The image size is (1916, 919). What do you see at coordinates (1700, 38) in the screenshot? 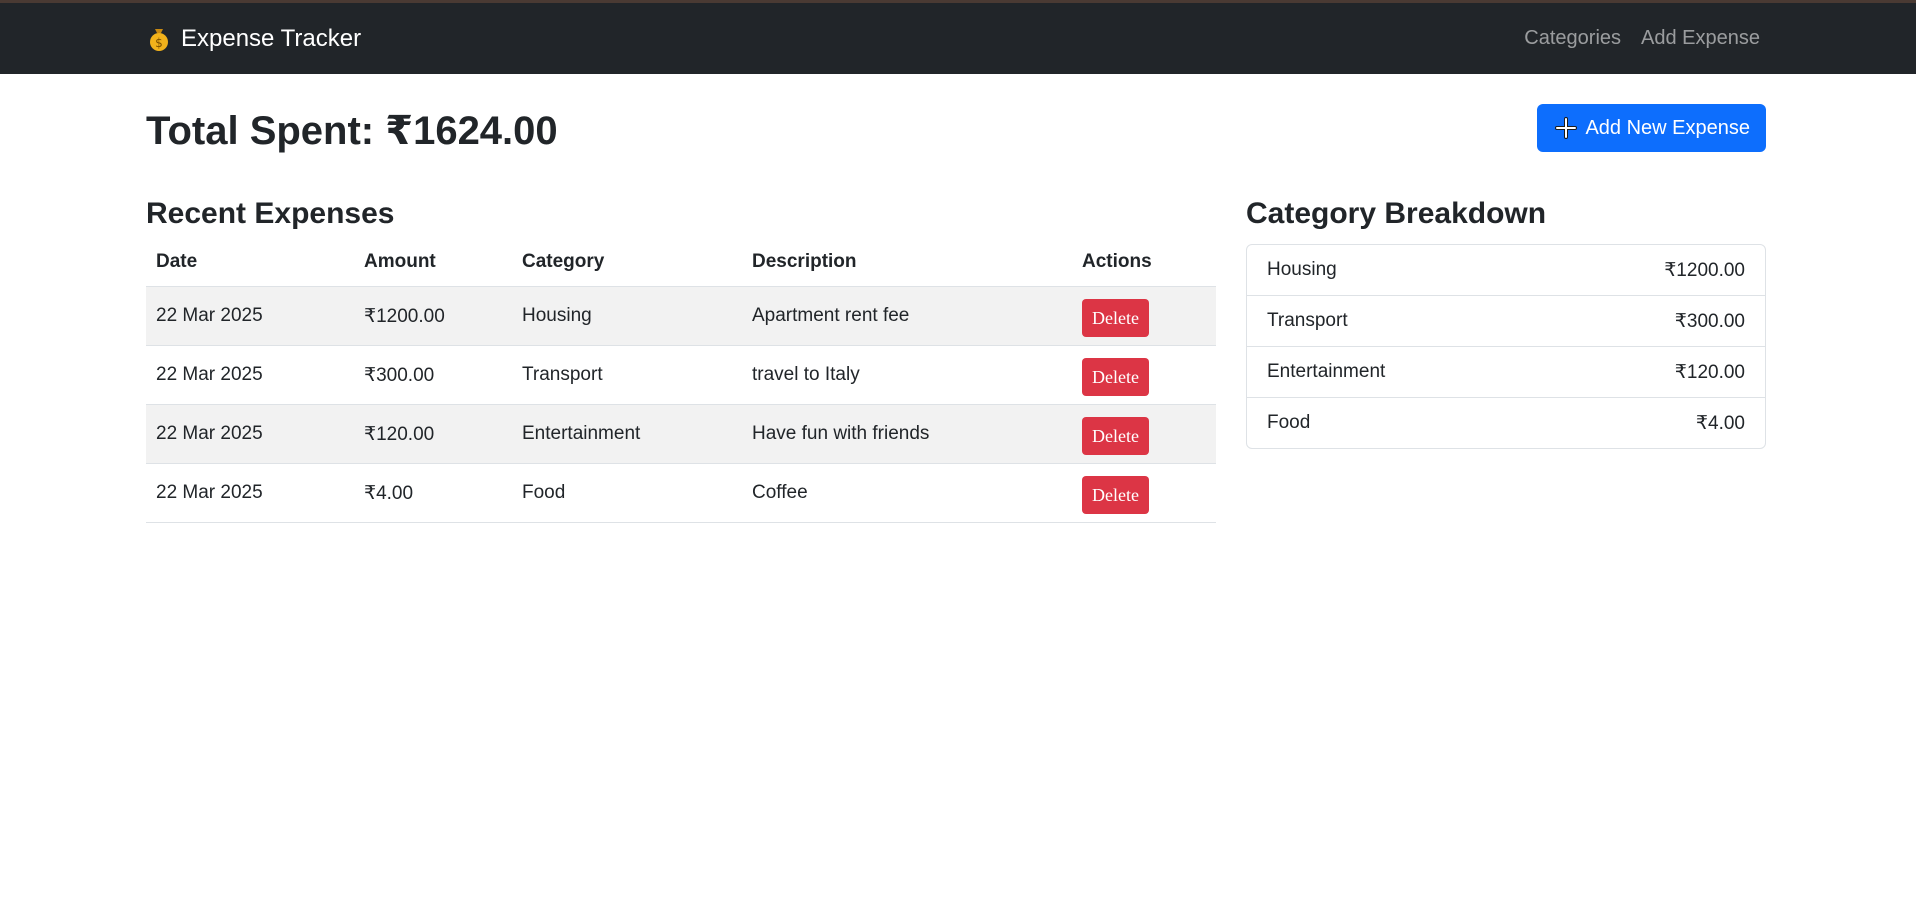
I see `nav-link-add-expense: Add Expense` at bounding box center [1700, 38].